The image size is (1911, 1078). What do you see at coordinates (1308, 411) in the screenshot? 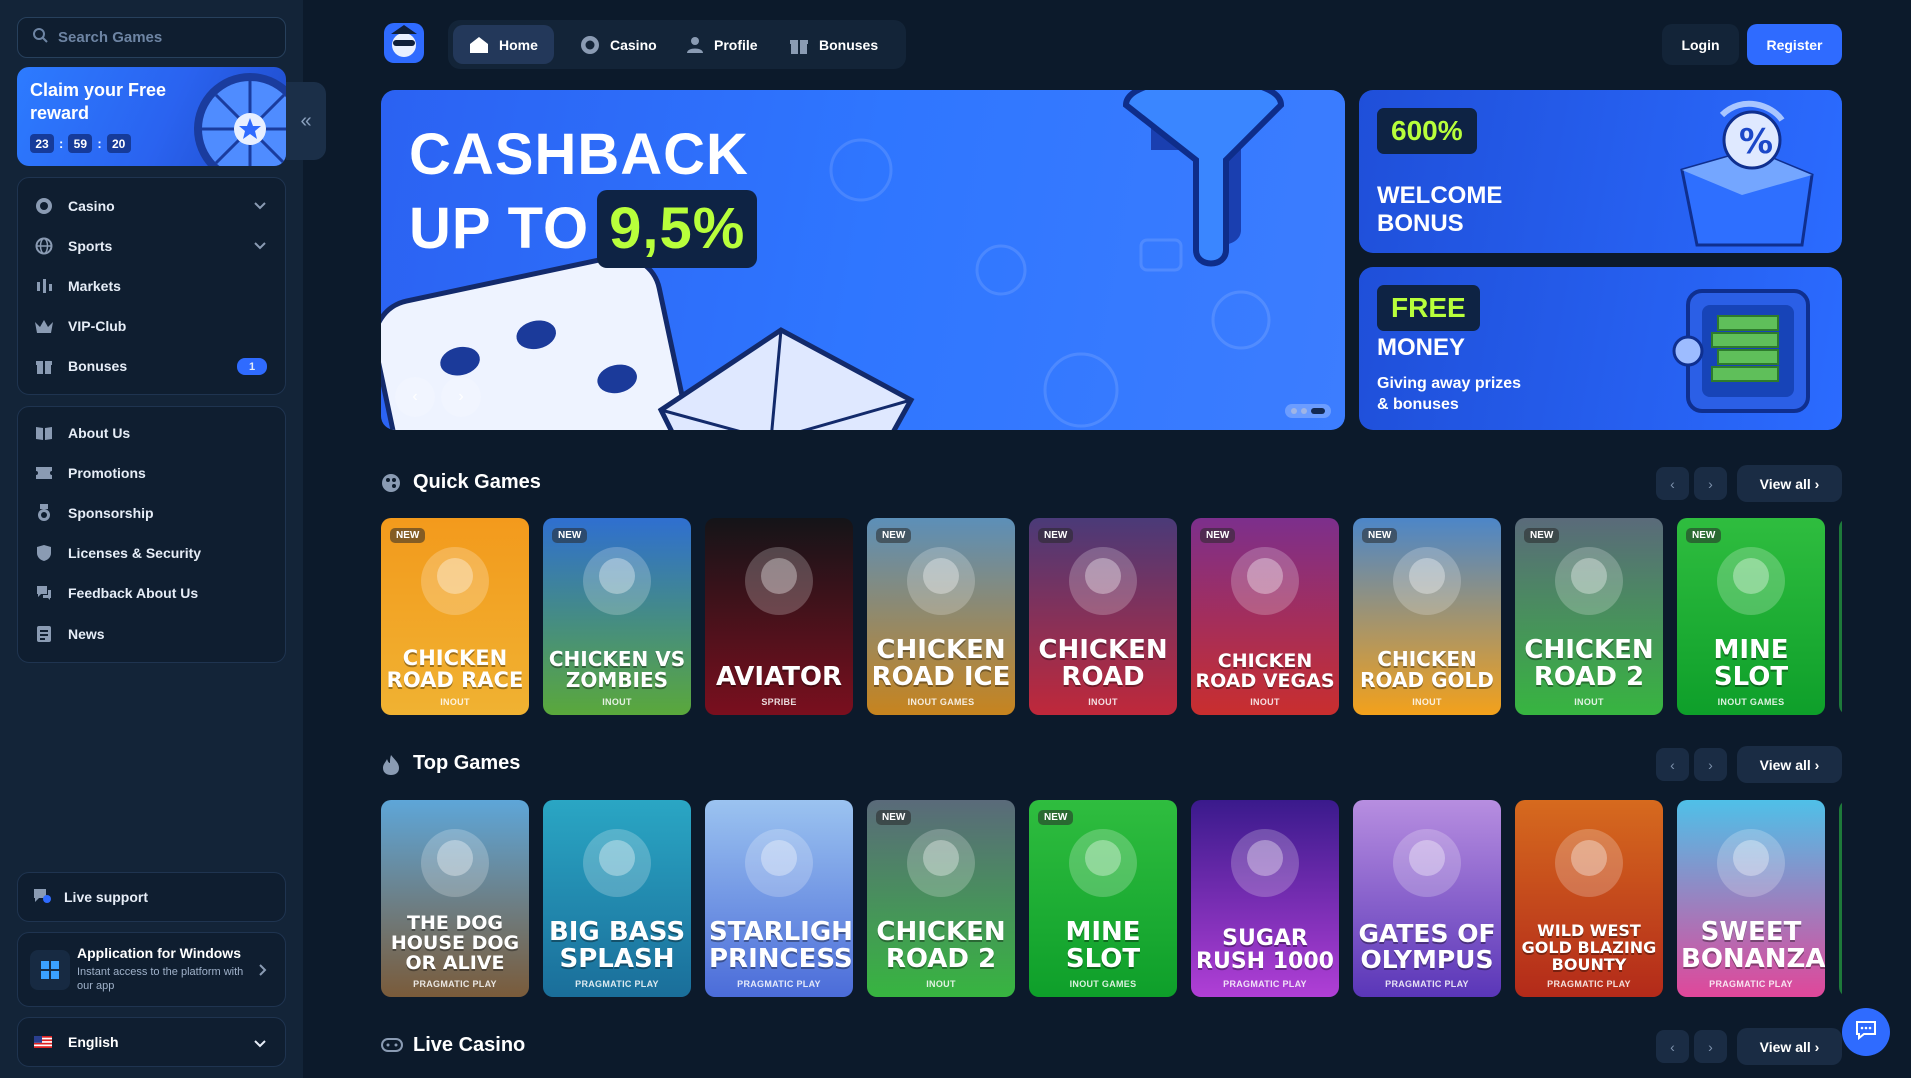
I see `hero-pagination` at bounding box center [1308, 411].